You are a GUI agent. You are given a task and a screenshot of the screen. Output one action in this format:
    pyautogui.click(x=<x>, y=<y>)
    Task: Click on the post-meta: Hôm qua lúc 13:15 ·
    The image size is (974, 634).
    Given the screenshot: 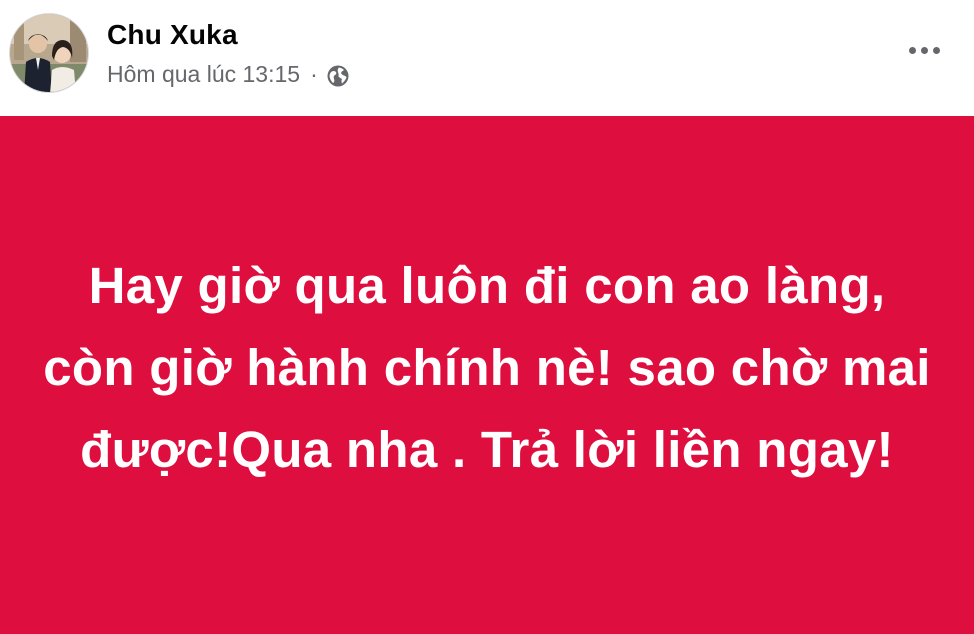 What is the action you would take?
    pyautogui.click(x=228, y=74)
    